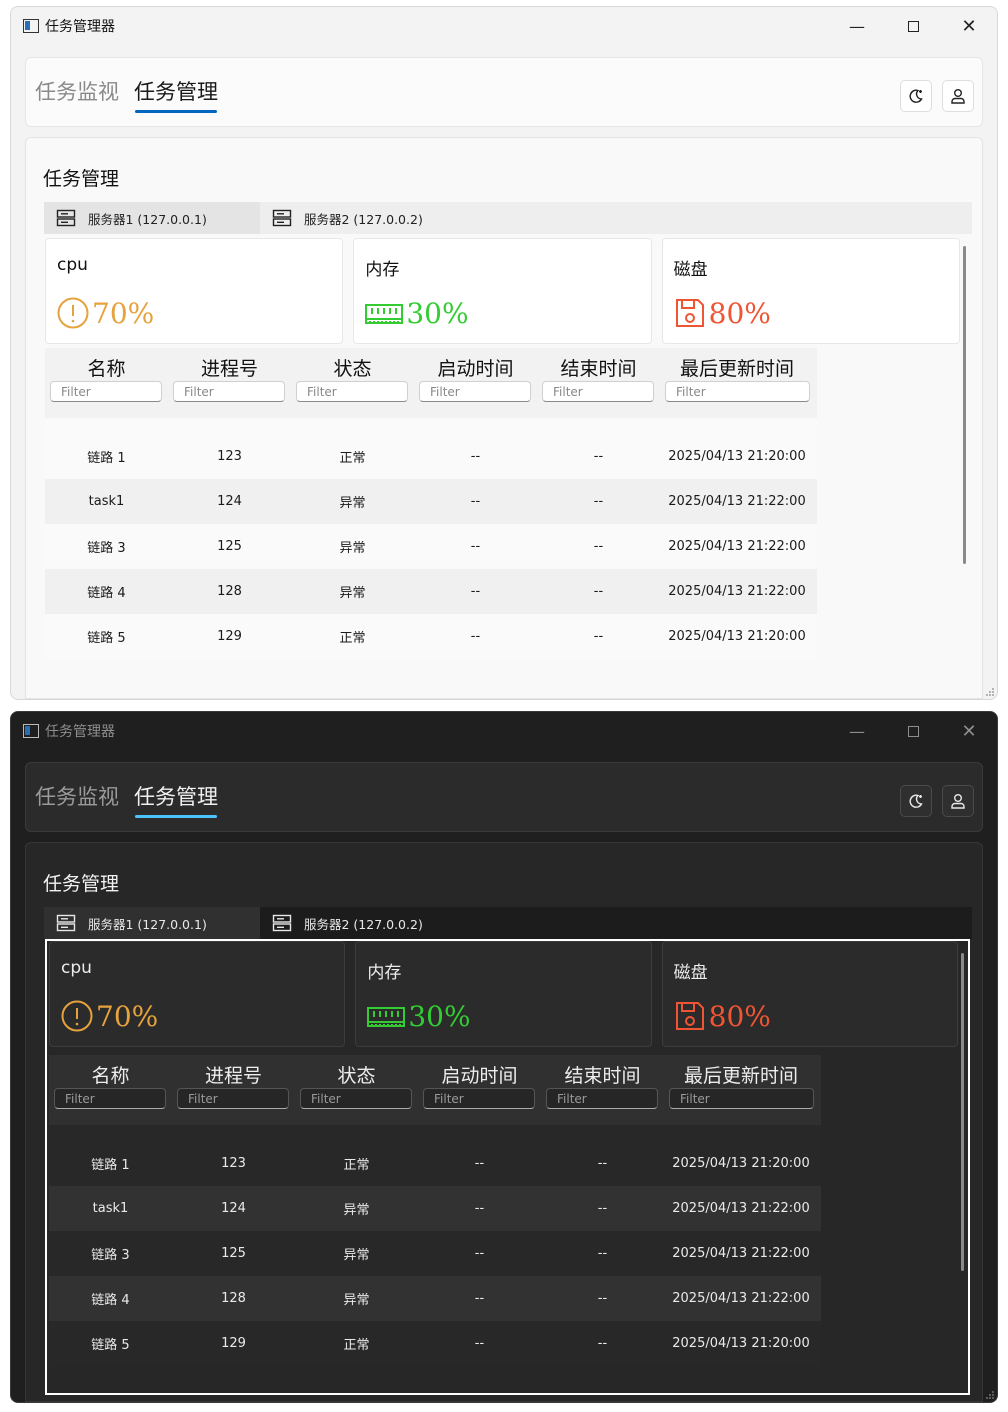 Image resolution: width=1008 pixels, height=1412 pixels. Describe the element at coordinates (689, 313) in the screenshot. I see `floppy-disk-icon` at that location.